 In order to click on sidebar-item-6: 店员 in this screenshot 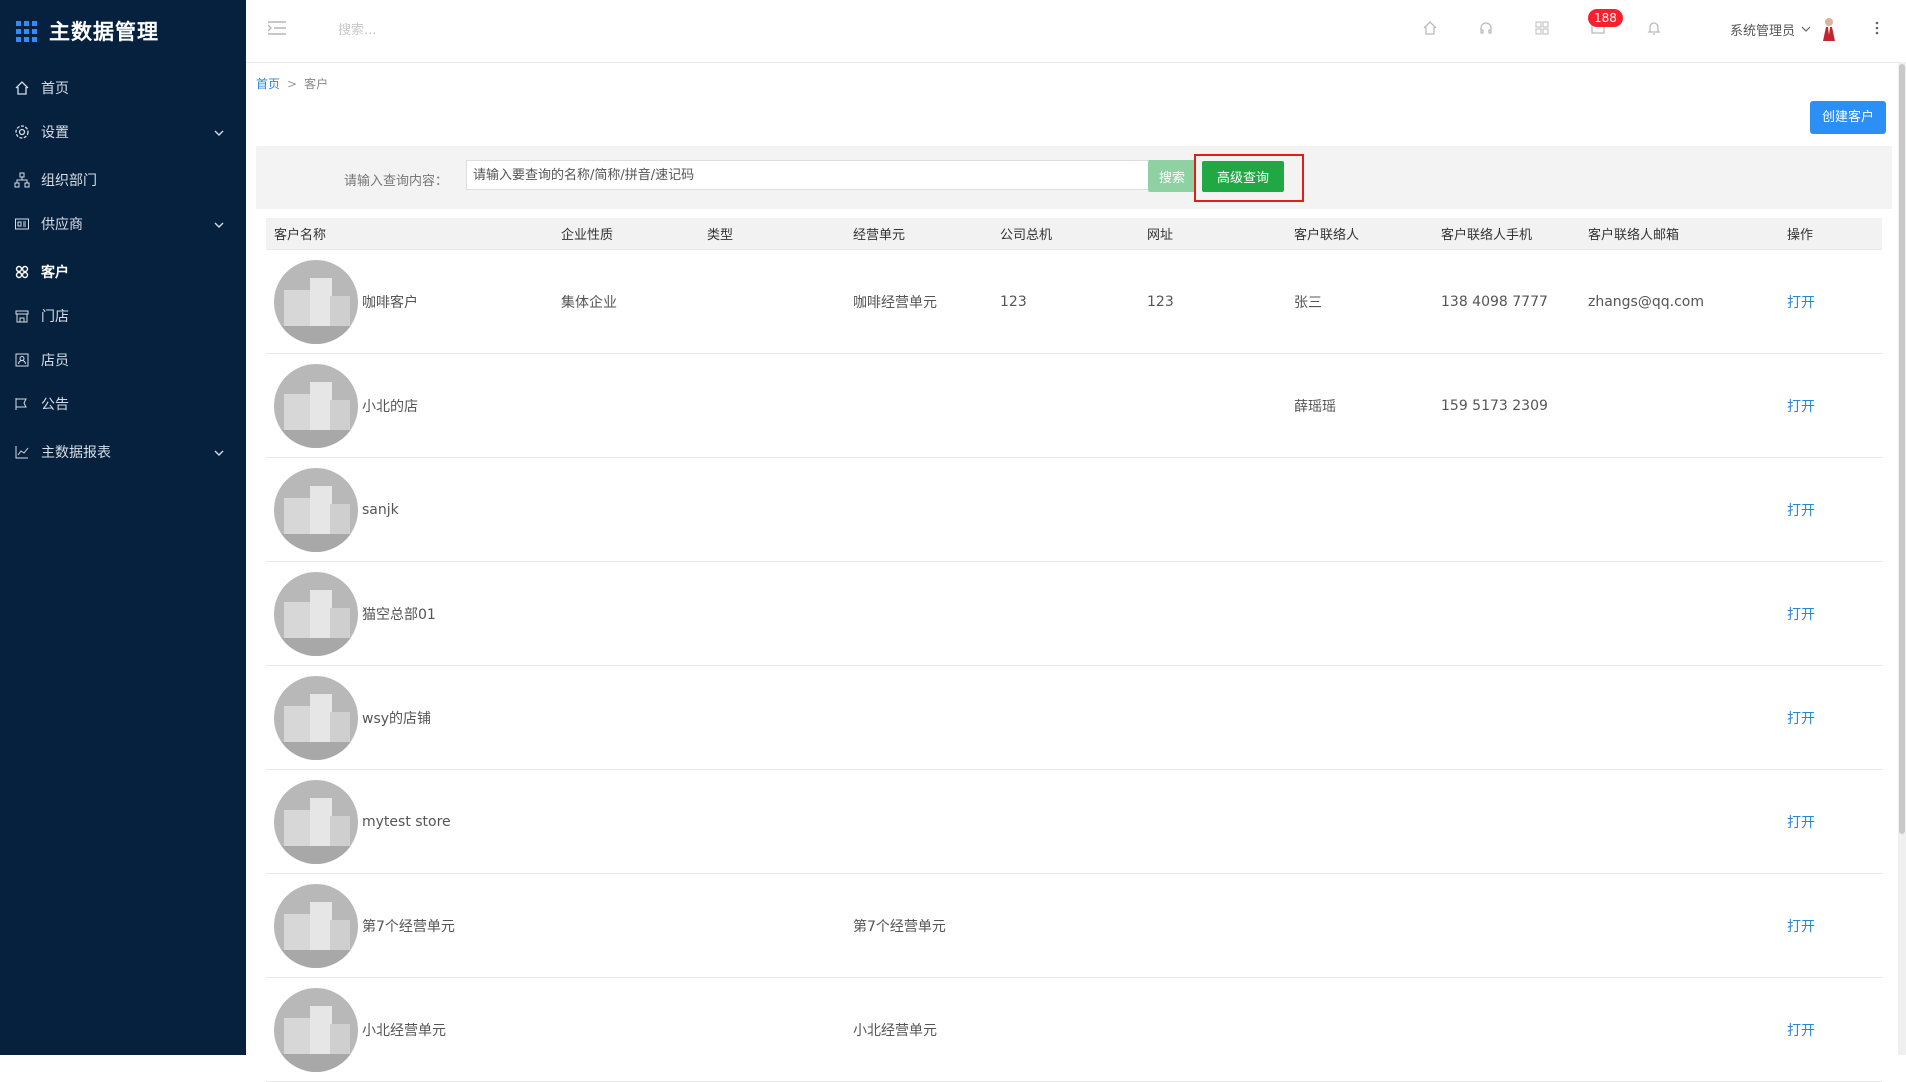, I will do `click(123, 360)`.